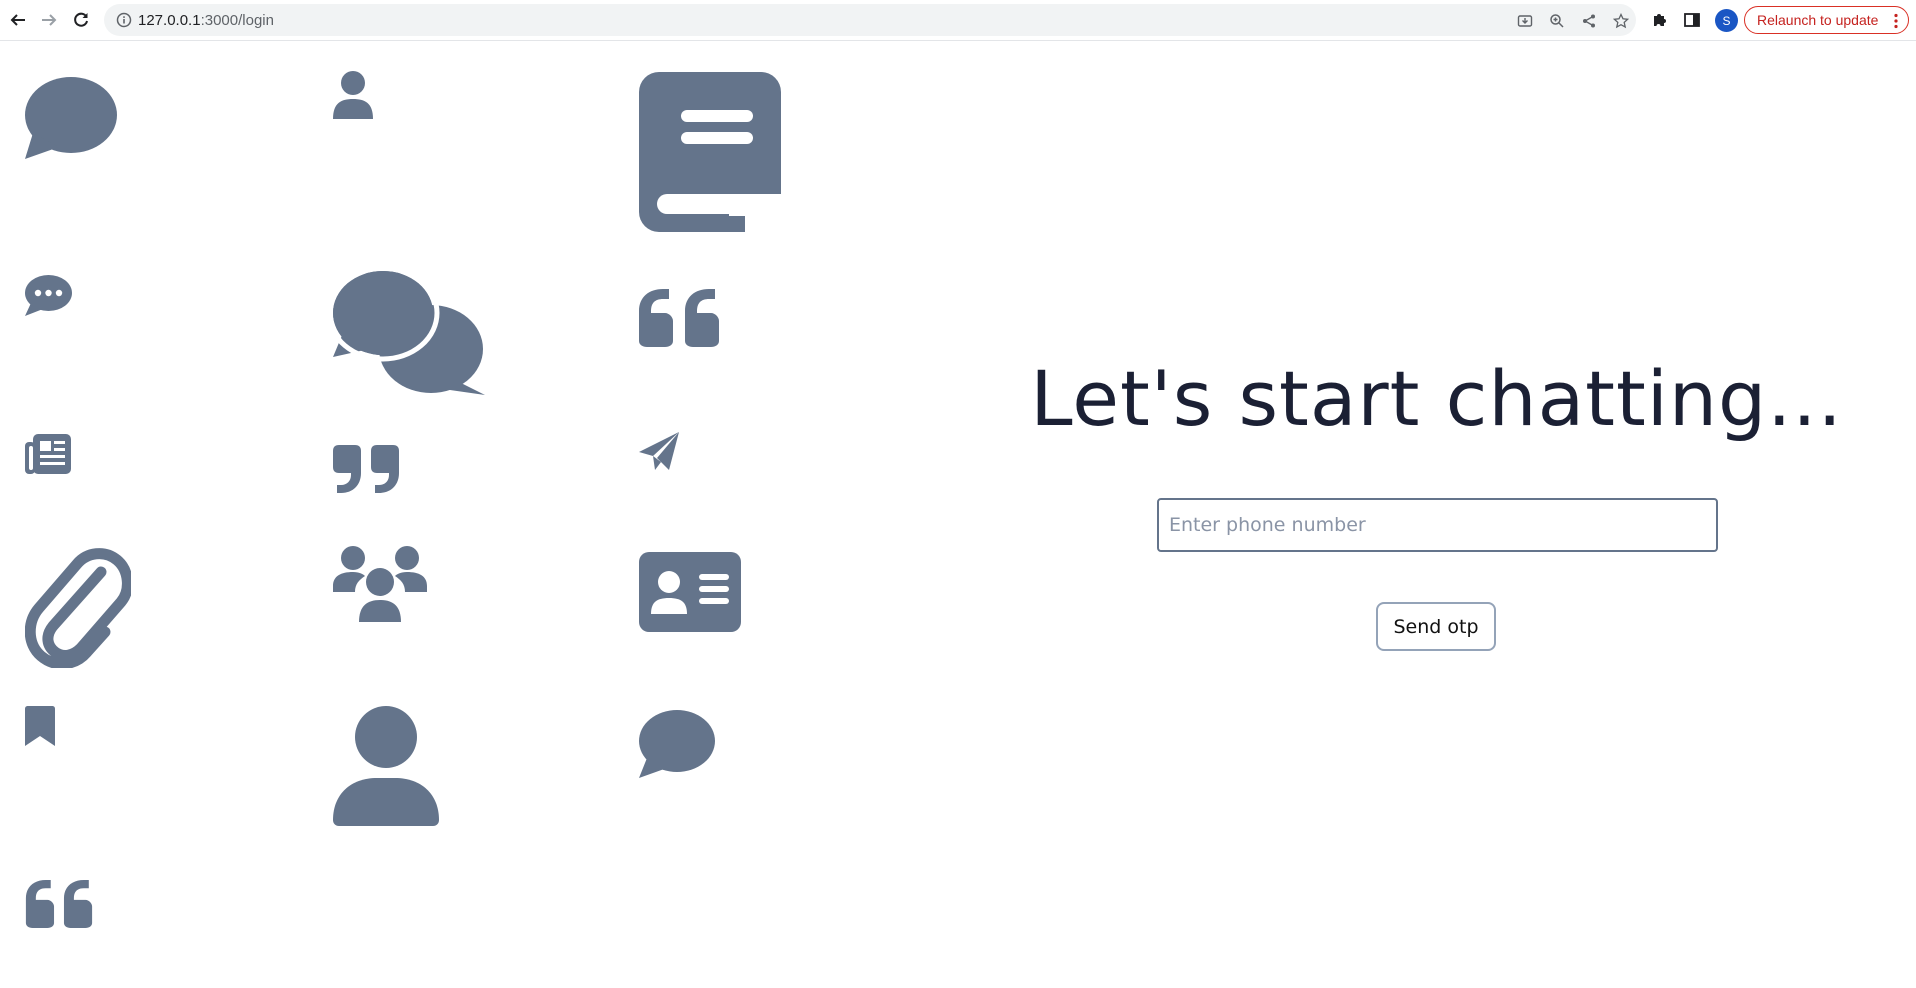  I want to click on bookmark-star-icon, so click(1621, 21).